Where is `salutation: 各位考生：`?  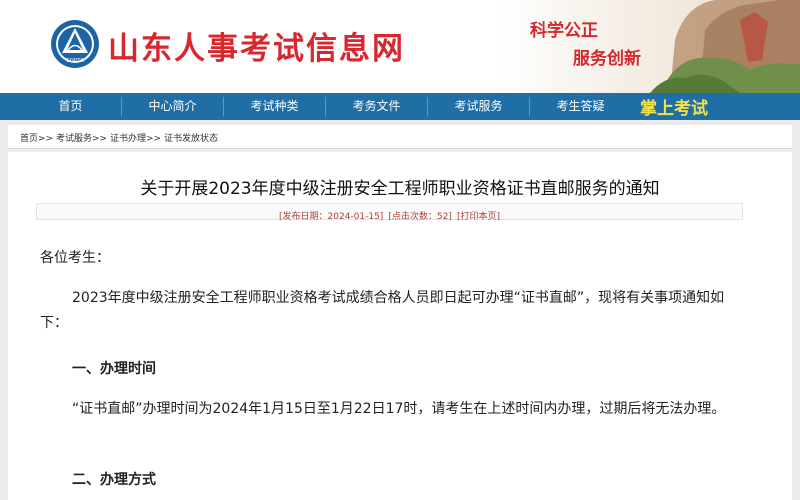
salutation: 各位考生： is located at coordinates (75, 258).